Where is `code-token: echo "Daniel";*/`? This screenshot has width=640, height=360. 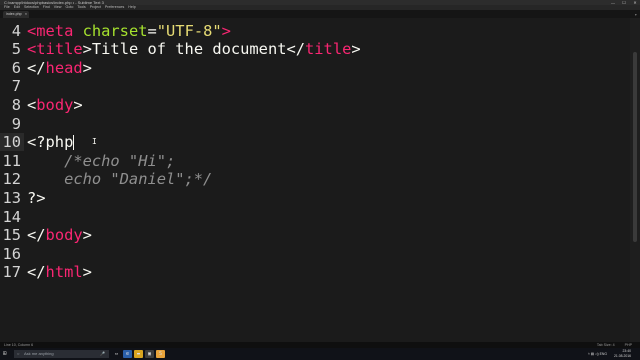 code-token: echo "Daniel";*/ is located at coordinates (120, 179).